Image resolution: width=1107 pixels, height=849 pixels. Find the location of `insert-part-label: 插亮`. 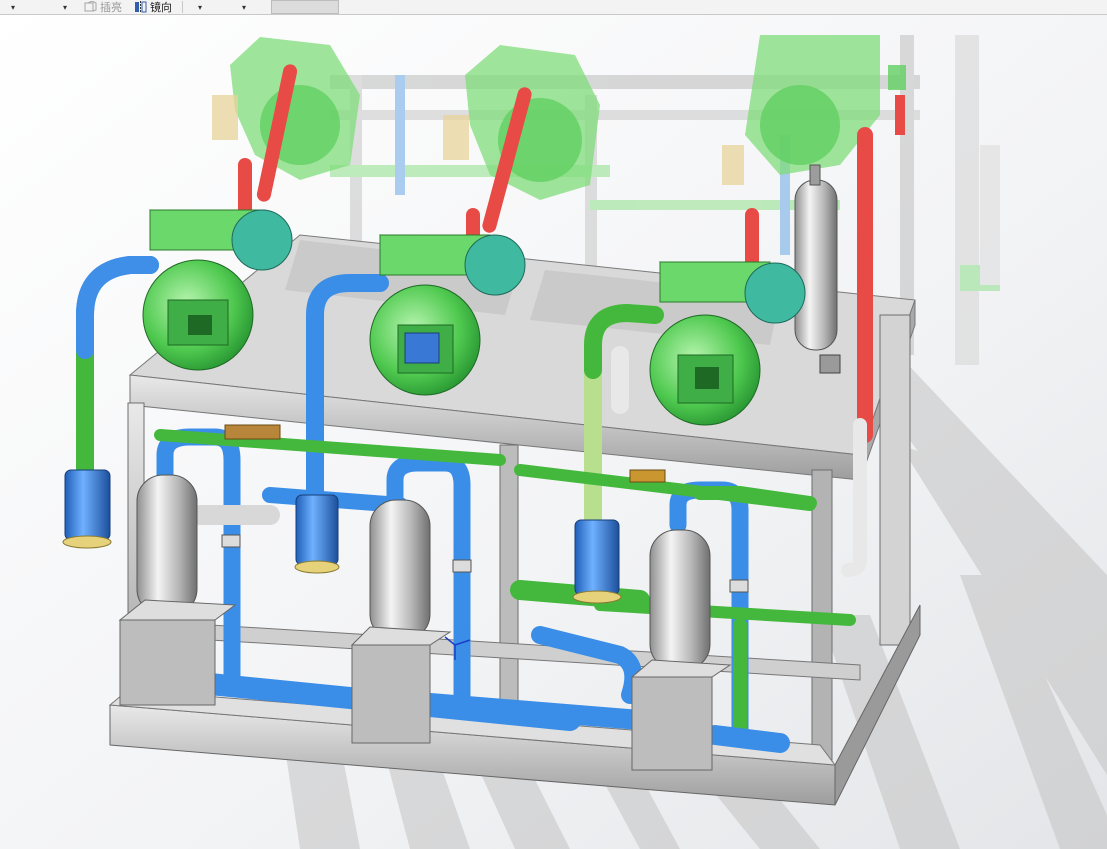

insert-part-label: 插亮 is located at coordinates (111, 7).